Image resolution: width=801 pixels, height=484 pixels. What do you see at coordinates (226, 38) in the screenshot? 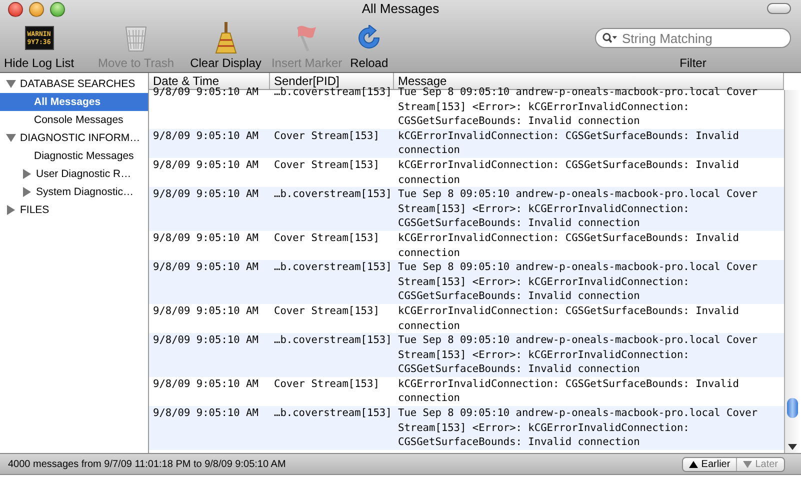
I see `broom-icon` at bounding box center [226, 38].